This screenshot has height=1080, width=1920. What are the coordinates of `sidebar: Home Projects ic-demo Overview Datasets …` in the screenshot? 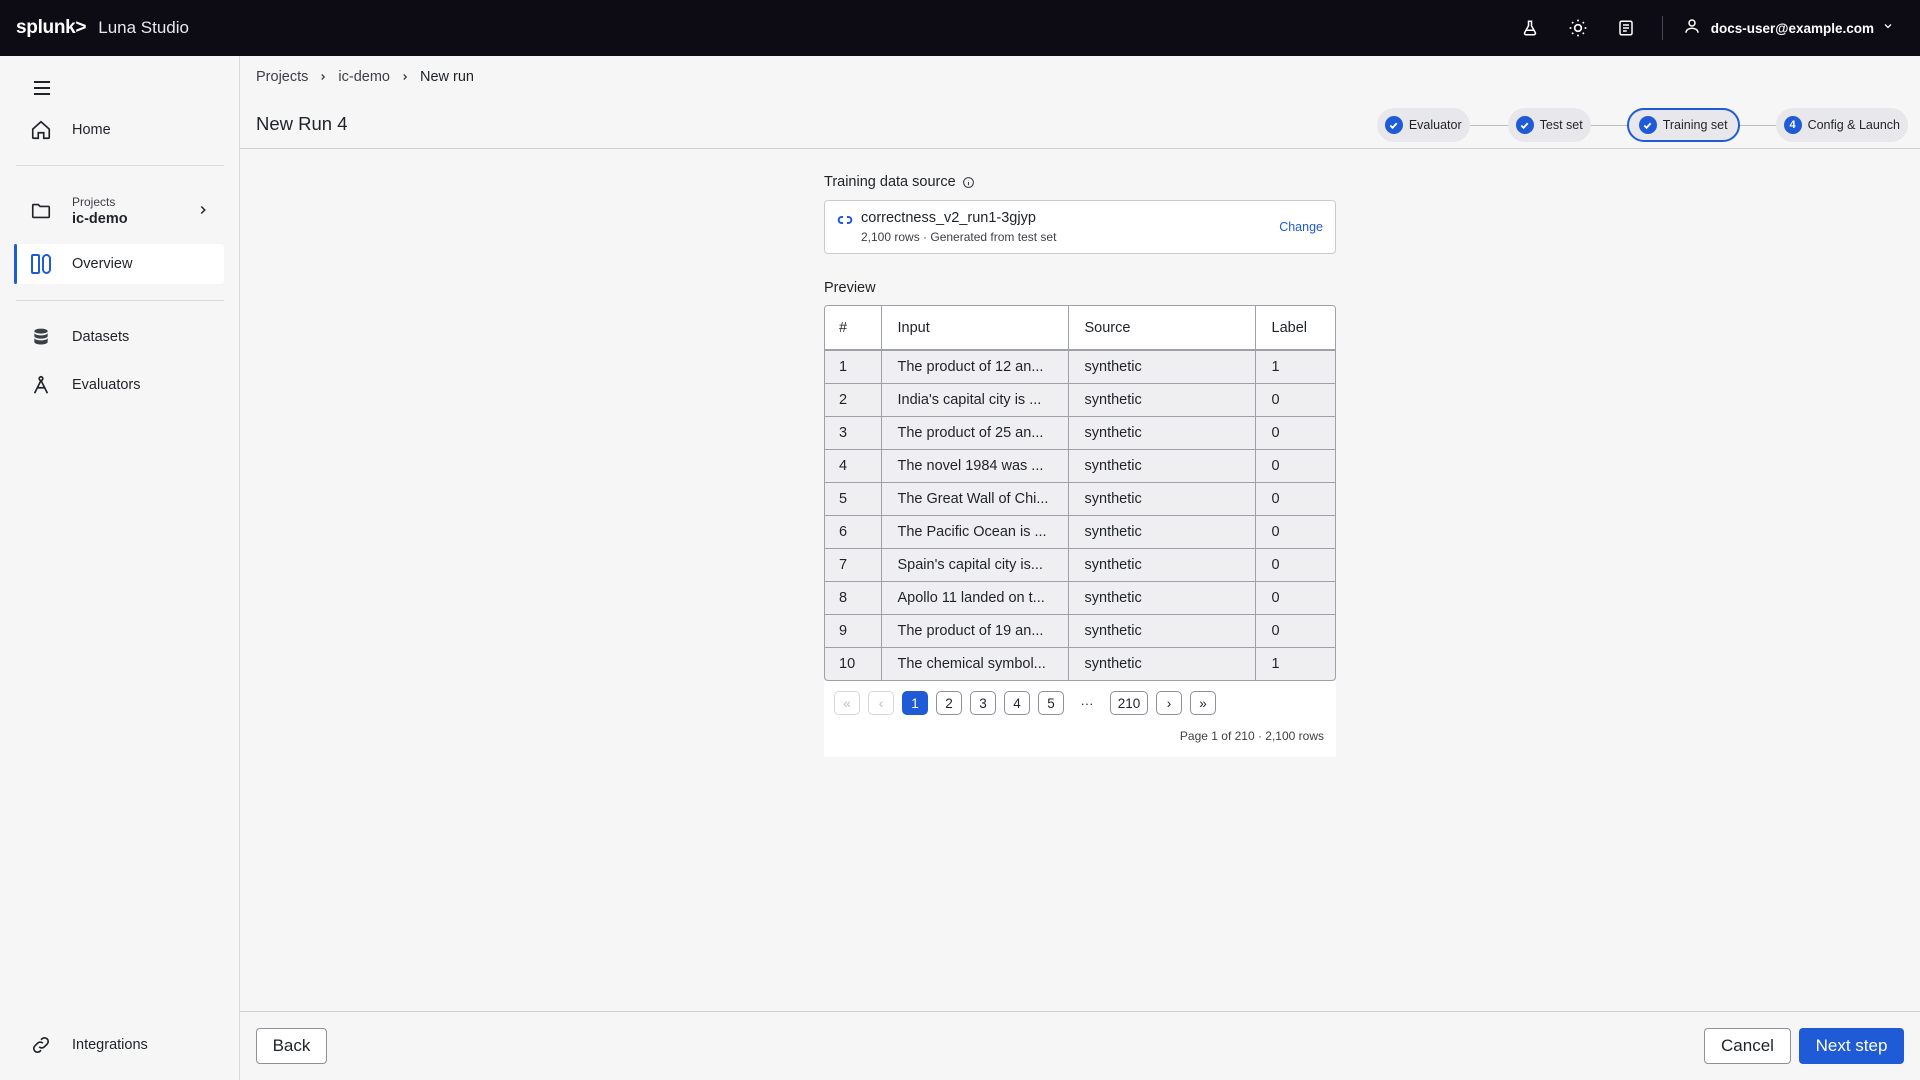 It's located at (120, 568).